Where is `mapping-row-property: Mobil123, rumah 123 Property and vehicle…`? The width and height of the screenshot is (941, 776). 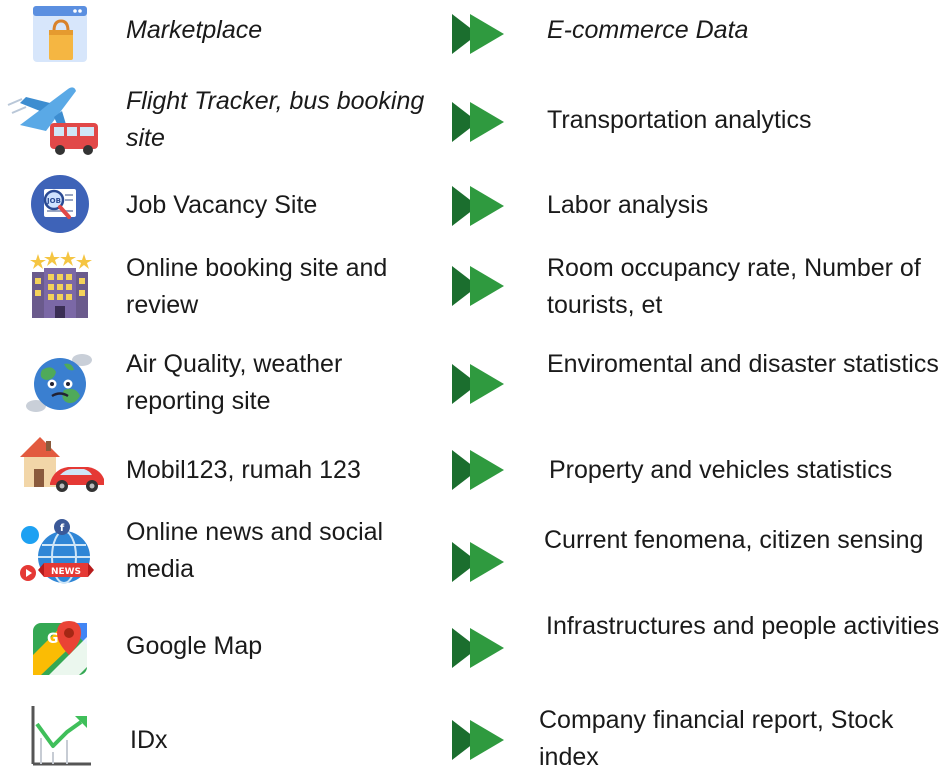
mapping-row-property: Mobil123, rumah 123 Property and vehicle… is located at coordinates (470, 465).